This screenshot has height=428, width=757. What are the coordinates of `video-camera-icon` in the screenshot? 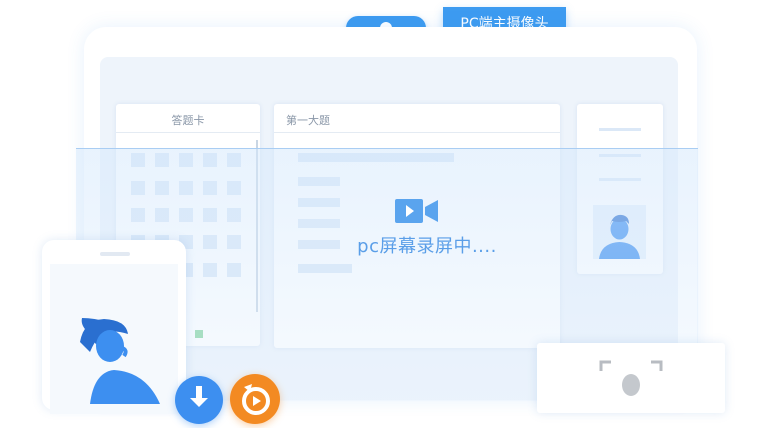 It's located at (417, 213).